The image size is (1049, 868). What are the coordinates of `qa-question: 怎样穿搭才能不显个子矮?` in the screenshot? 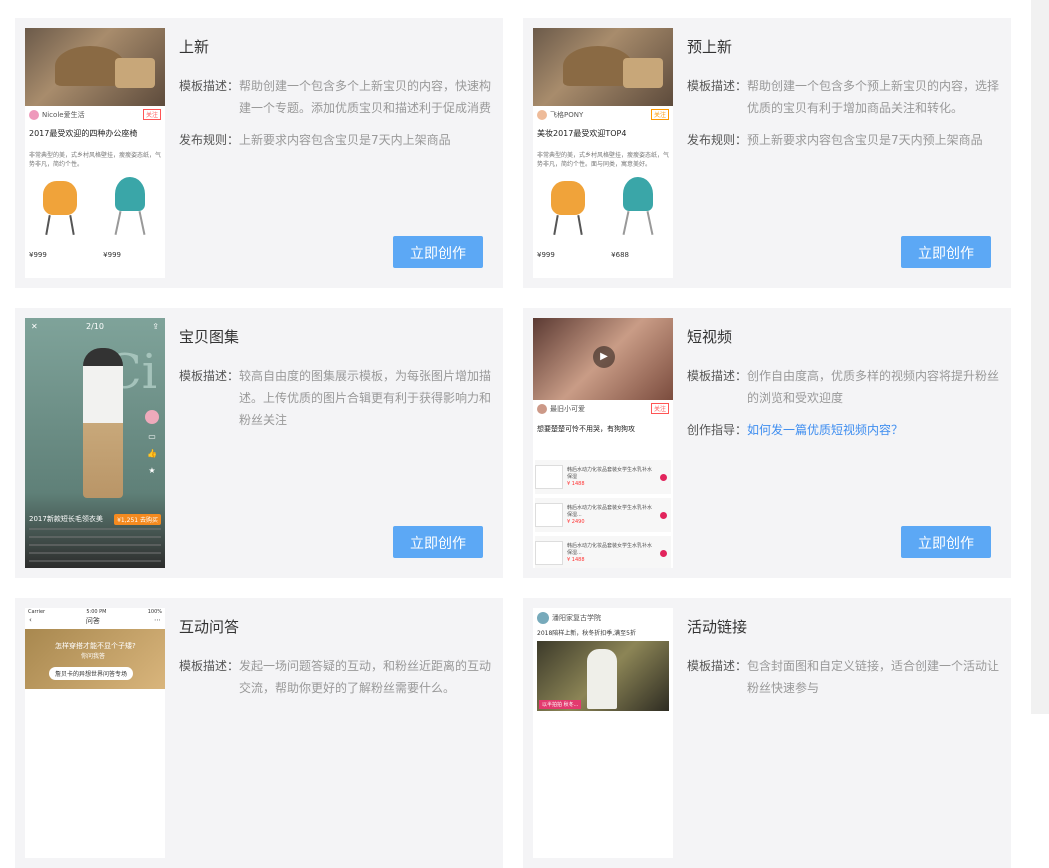 It's located at (95, 646).